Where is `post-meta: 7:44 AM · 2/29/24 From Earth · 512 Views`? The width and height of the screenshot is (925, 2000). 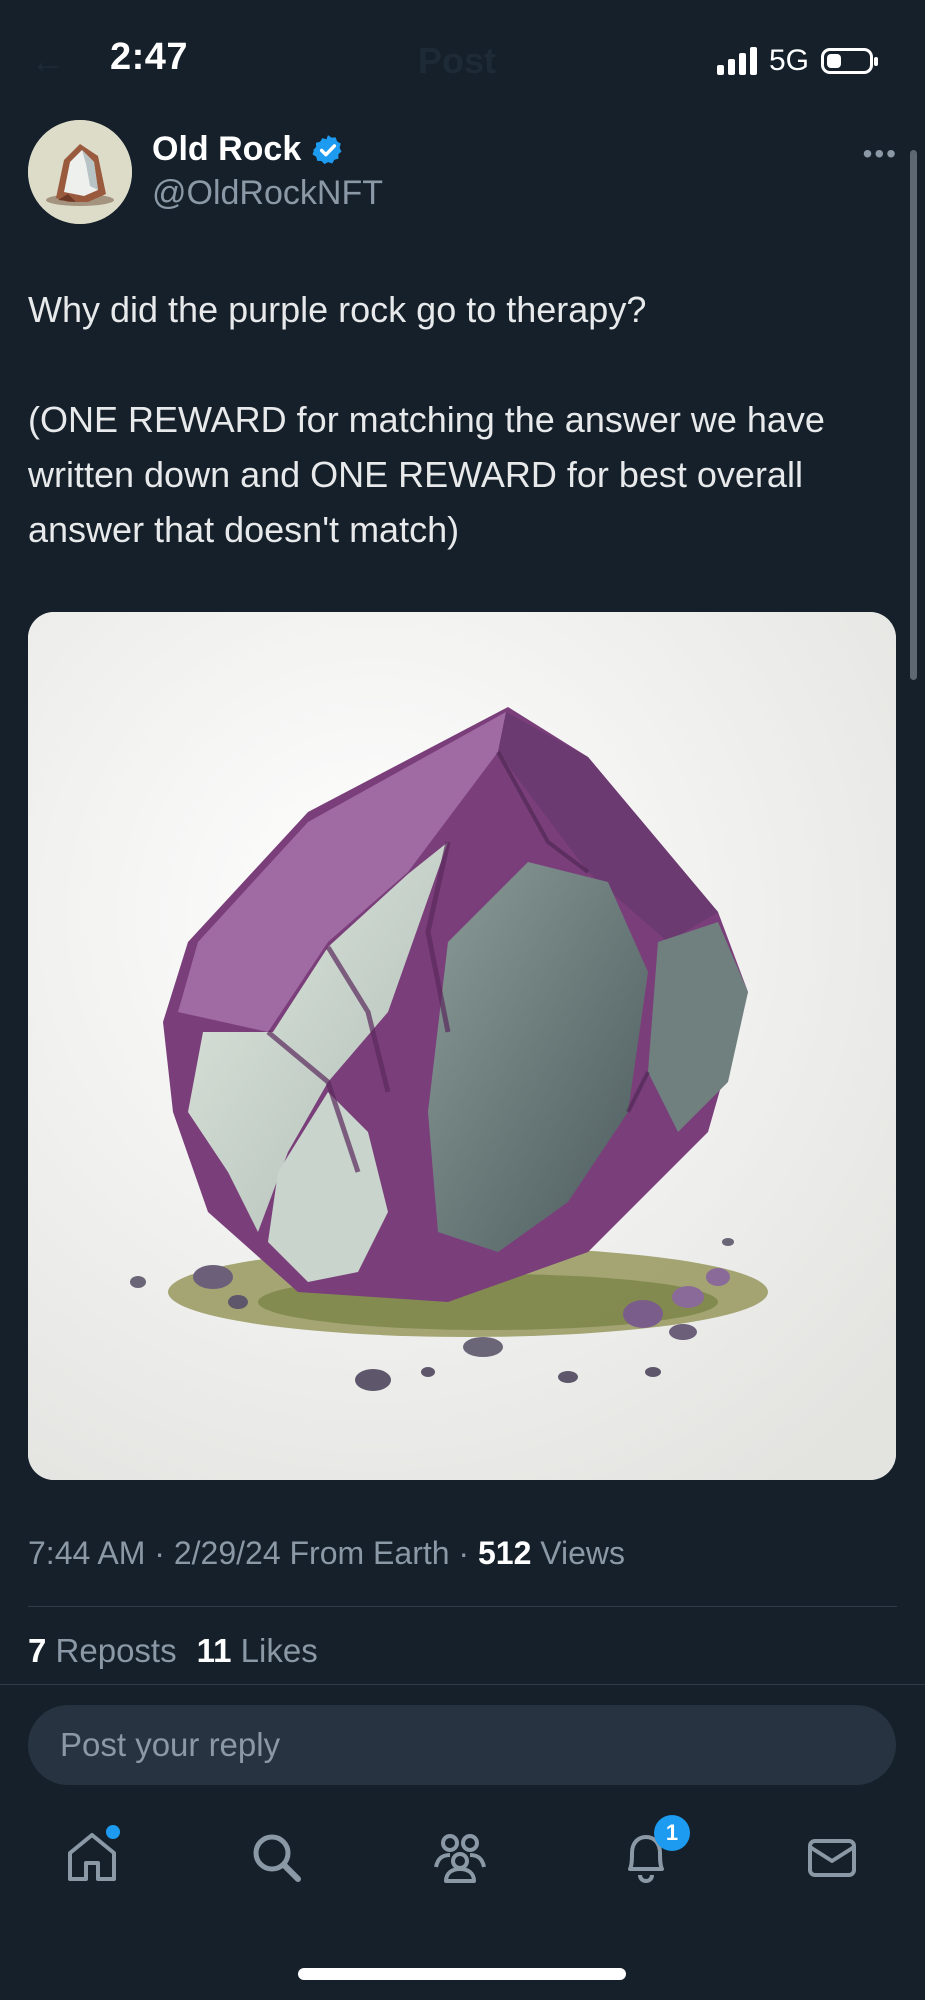
post-meta: 7:44 AM · 2/29/24 From Earth · 512 Views is located at coordinates (327, 1553).